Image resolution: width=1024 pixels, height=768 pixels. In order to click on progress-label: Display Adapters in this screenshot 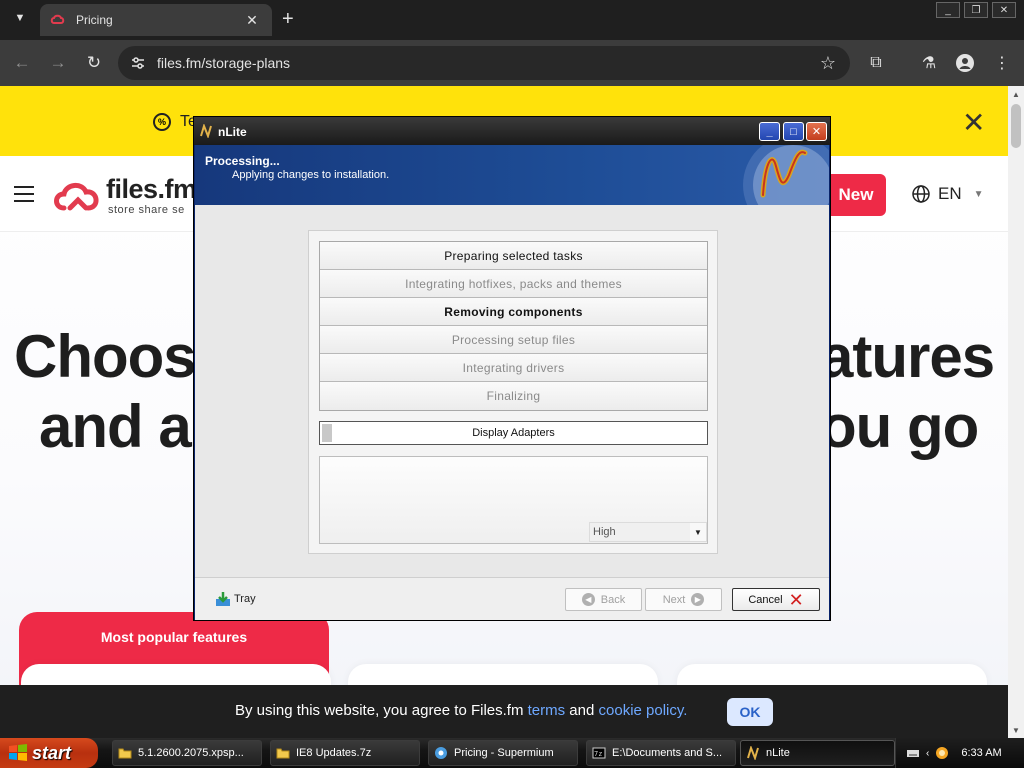, I will do `click(513, 433)`.